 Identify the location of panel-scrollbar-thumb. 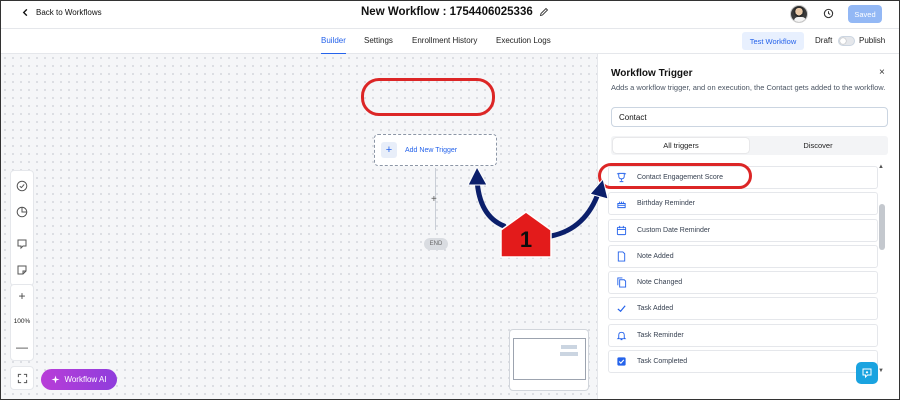
(882, 227).